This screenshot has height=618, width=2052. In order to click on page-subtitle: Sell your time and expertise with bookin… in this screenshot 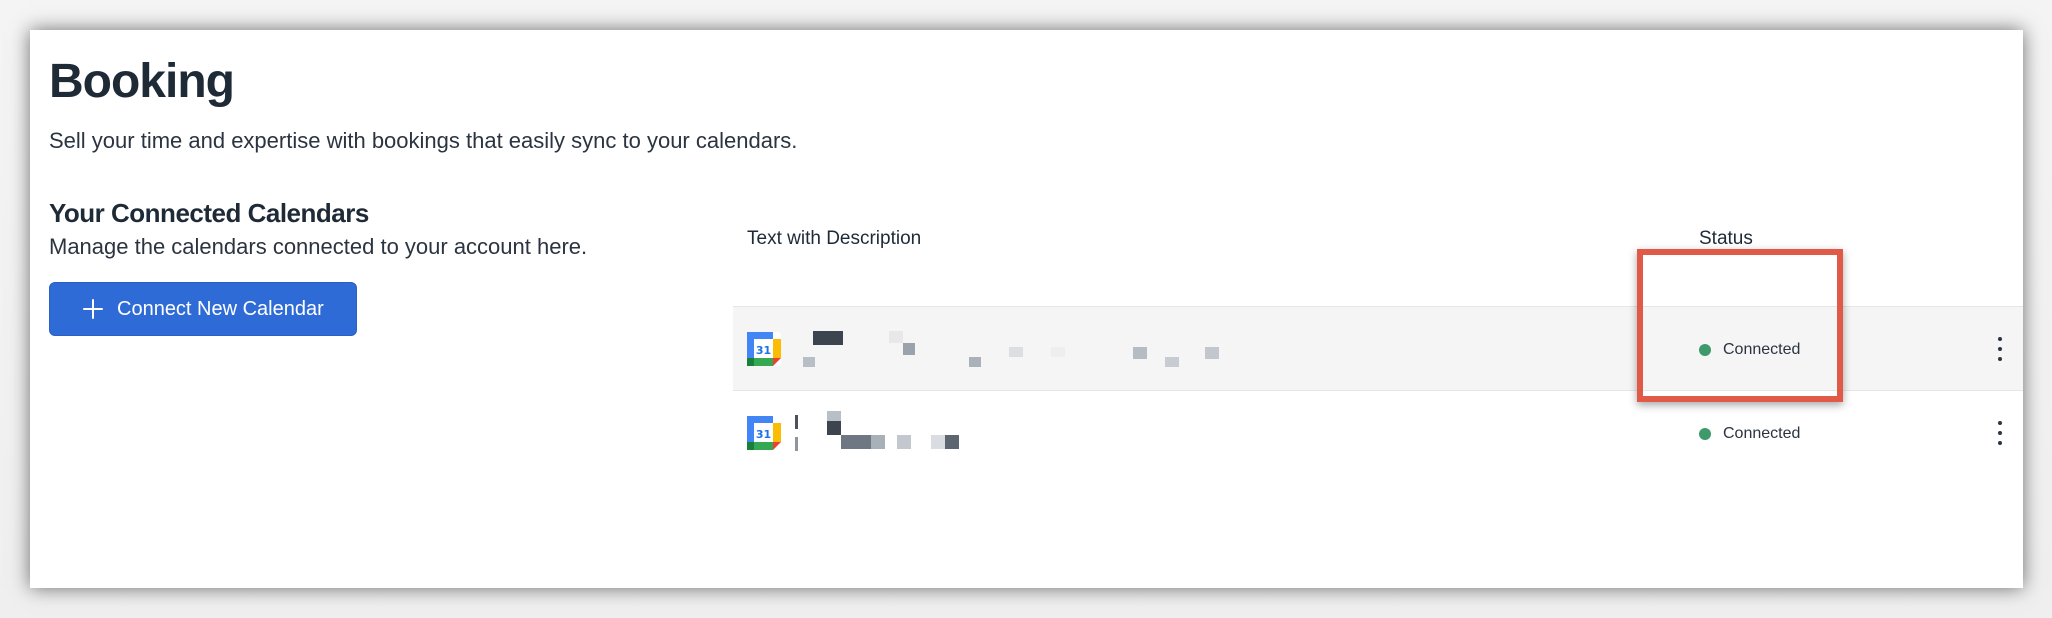, I will do `click(423, 140)`.